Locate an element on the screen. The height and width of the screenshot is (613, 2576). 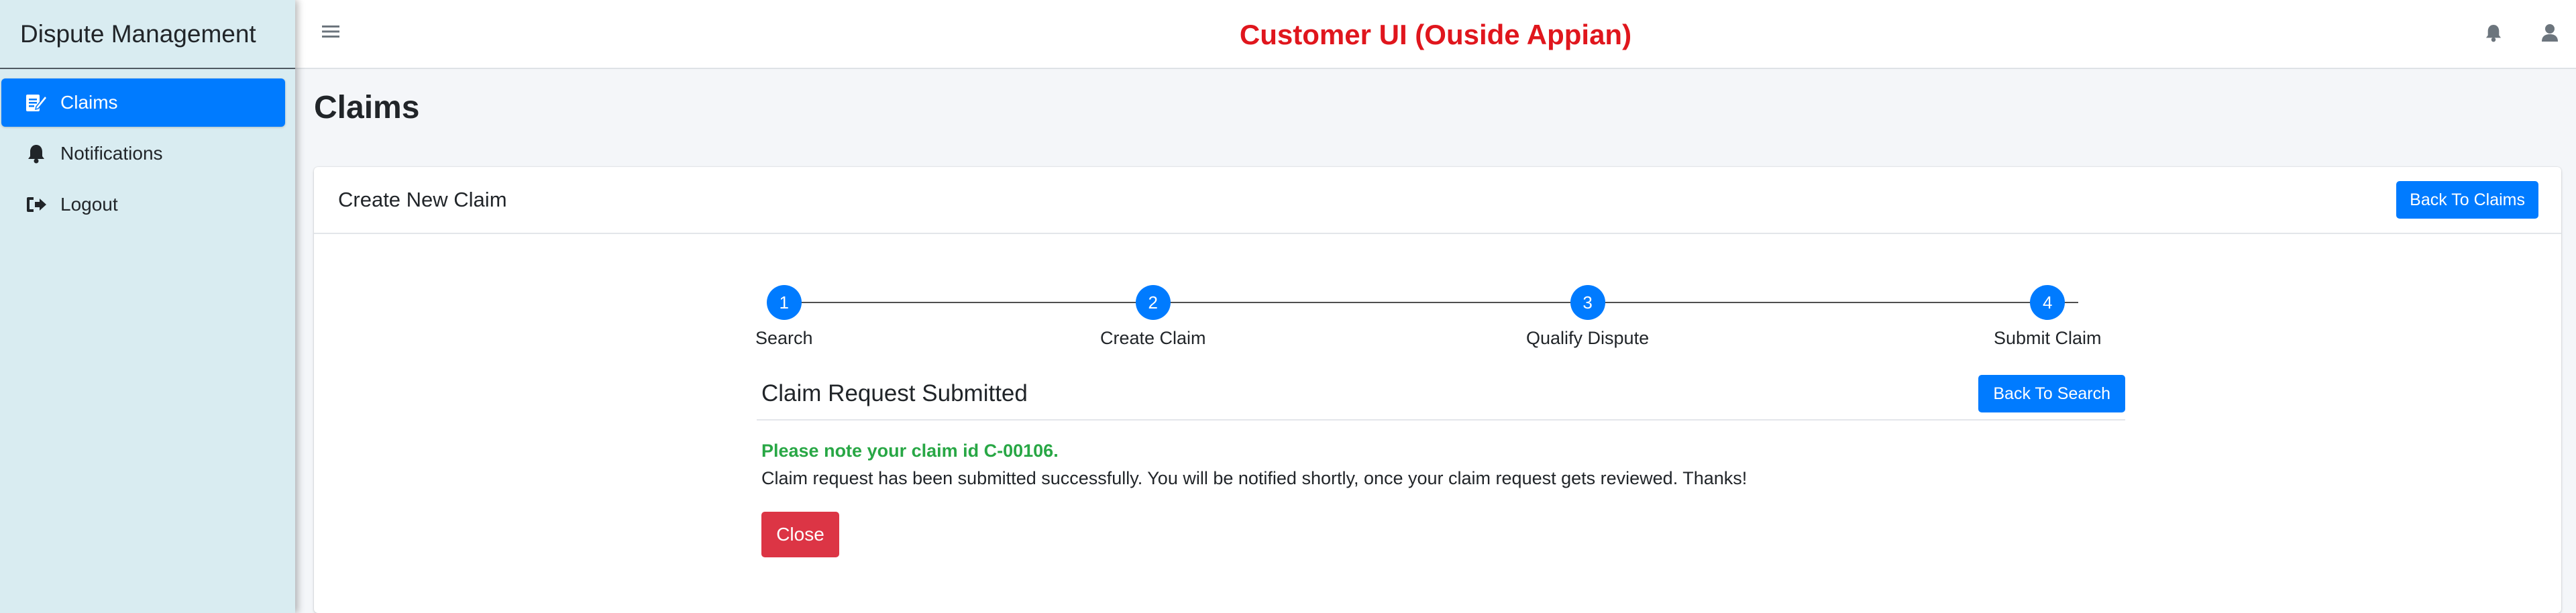
claim-id-note: Please note your claim id C-00106. is located at coordinates (910, 451).